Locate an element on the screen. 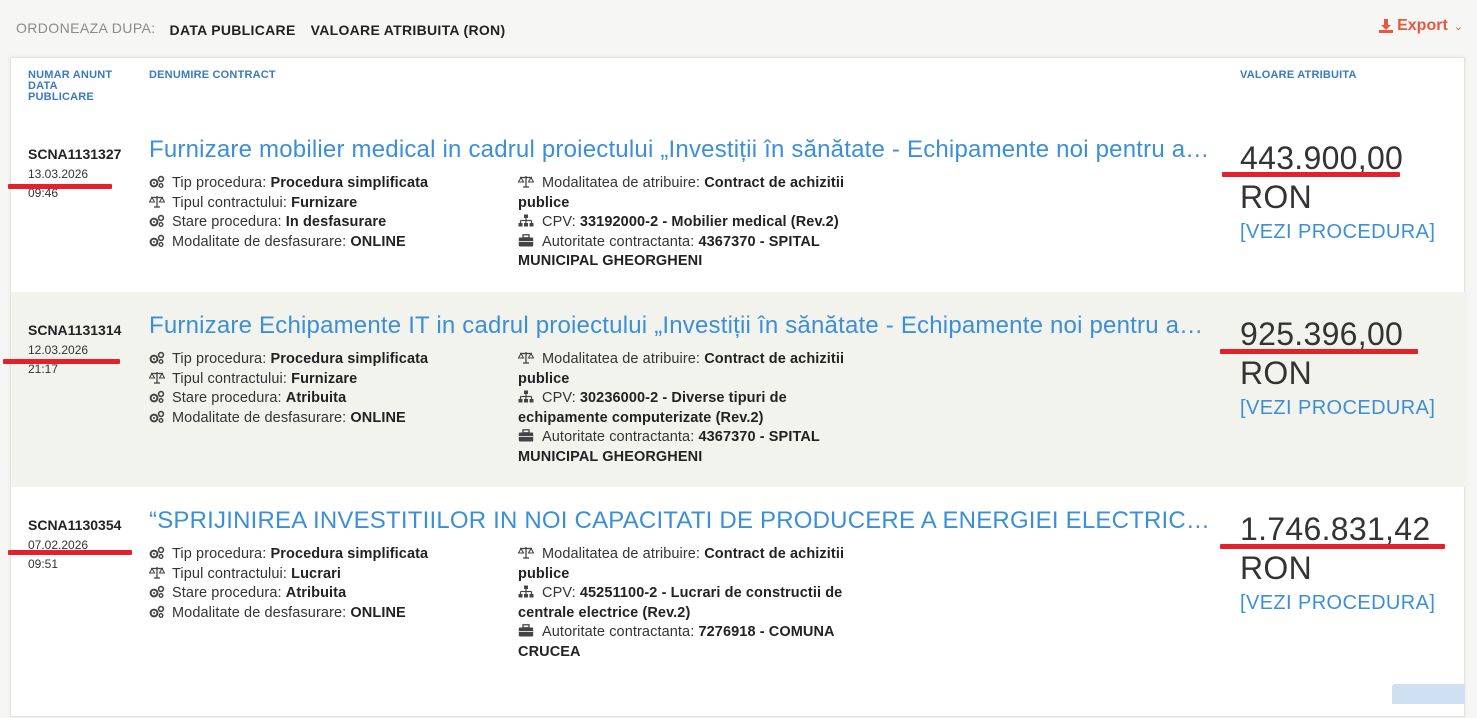  sort-option-date: DATA PUBLICARE is located at coordinates (233, 30).